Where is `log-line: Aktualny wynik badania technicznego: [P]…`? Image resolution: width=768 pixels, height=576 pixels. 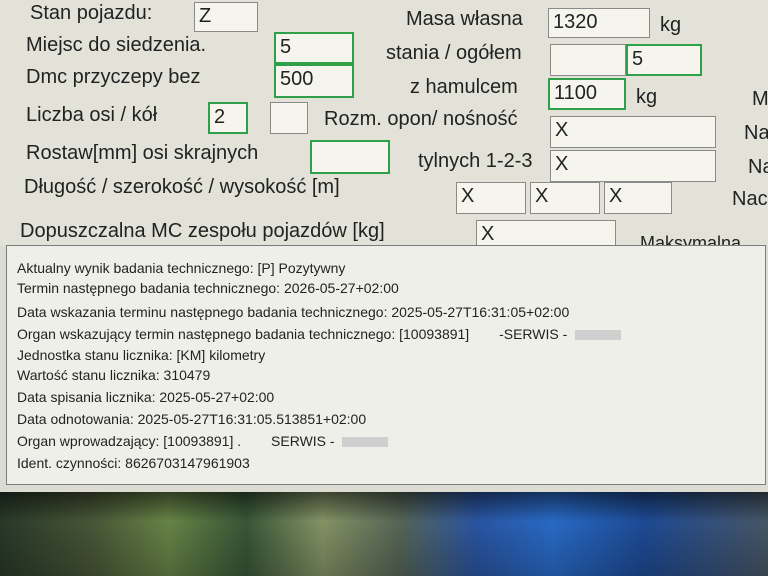 log-line: Aktualny wynik badania technicznego: [P]… is located at coordinates (181, 268).